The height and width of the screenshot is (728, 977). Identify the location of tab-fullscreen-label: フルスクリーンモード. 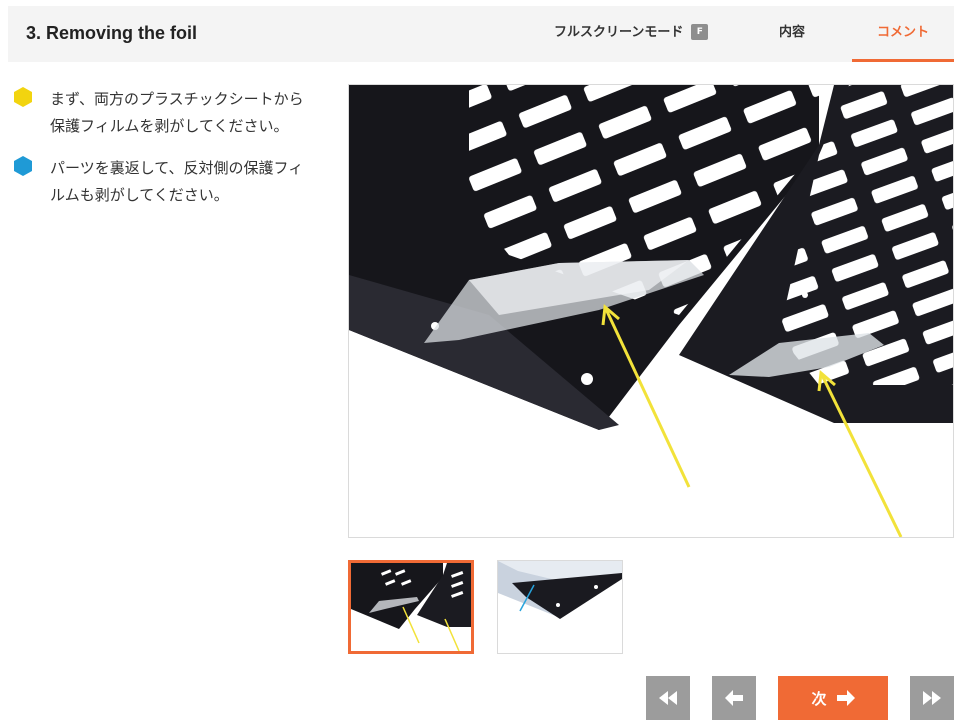
(619, 32).